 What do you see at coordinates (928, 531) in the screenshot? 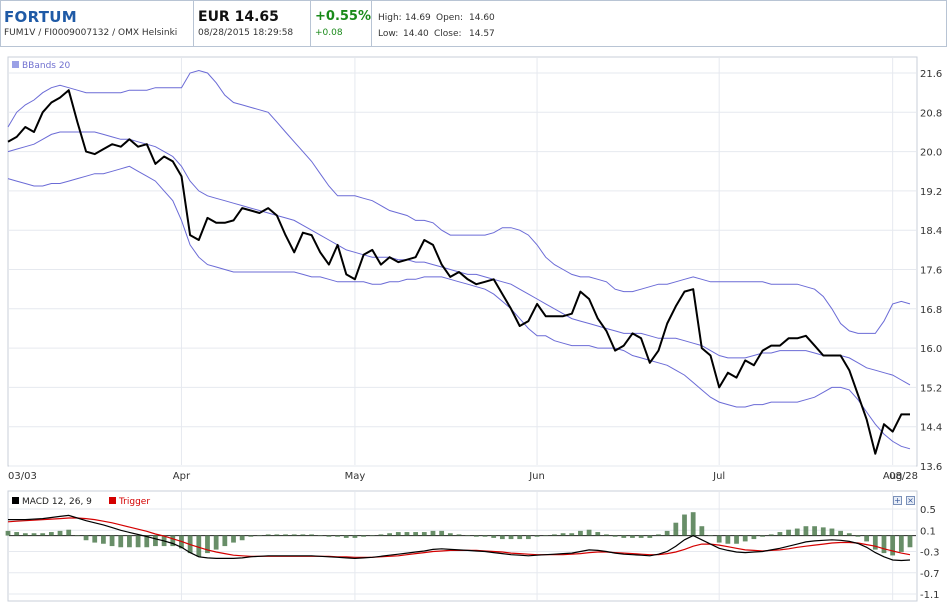
I see `macd-y-tick-label: 0.1` at bounding box center [928, 531].